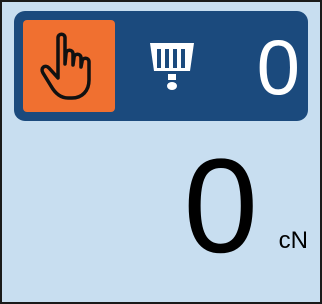 Image resolution: width=322 pixels, height=304 pixels. Describe the element at coordinates (220, 206) in the screenshot. I see `tension-value: 0` at that location.